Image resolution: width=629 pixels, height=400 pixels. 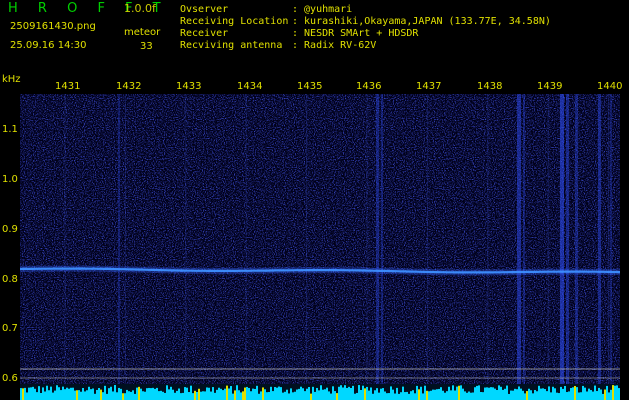 I want to click on info-value: : NESDR SMArt + HDSDR, so click(x=355, y=33).